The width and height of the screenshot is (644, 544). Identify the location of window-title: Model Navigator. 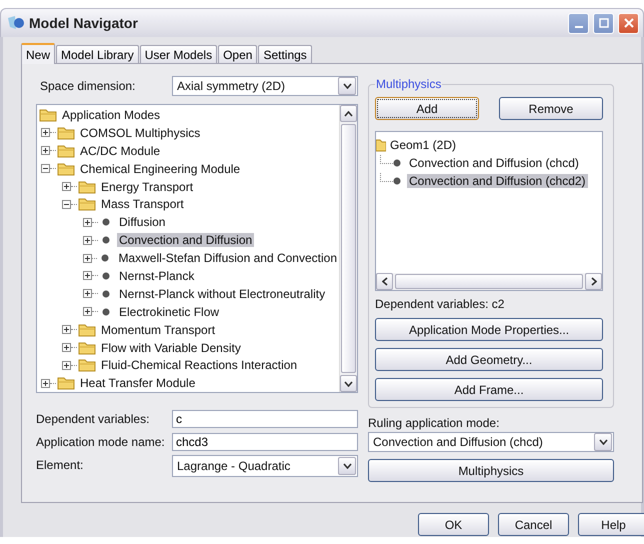
(83, 23).